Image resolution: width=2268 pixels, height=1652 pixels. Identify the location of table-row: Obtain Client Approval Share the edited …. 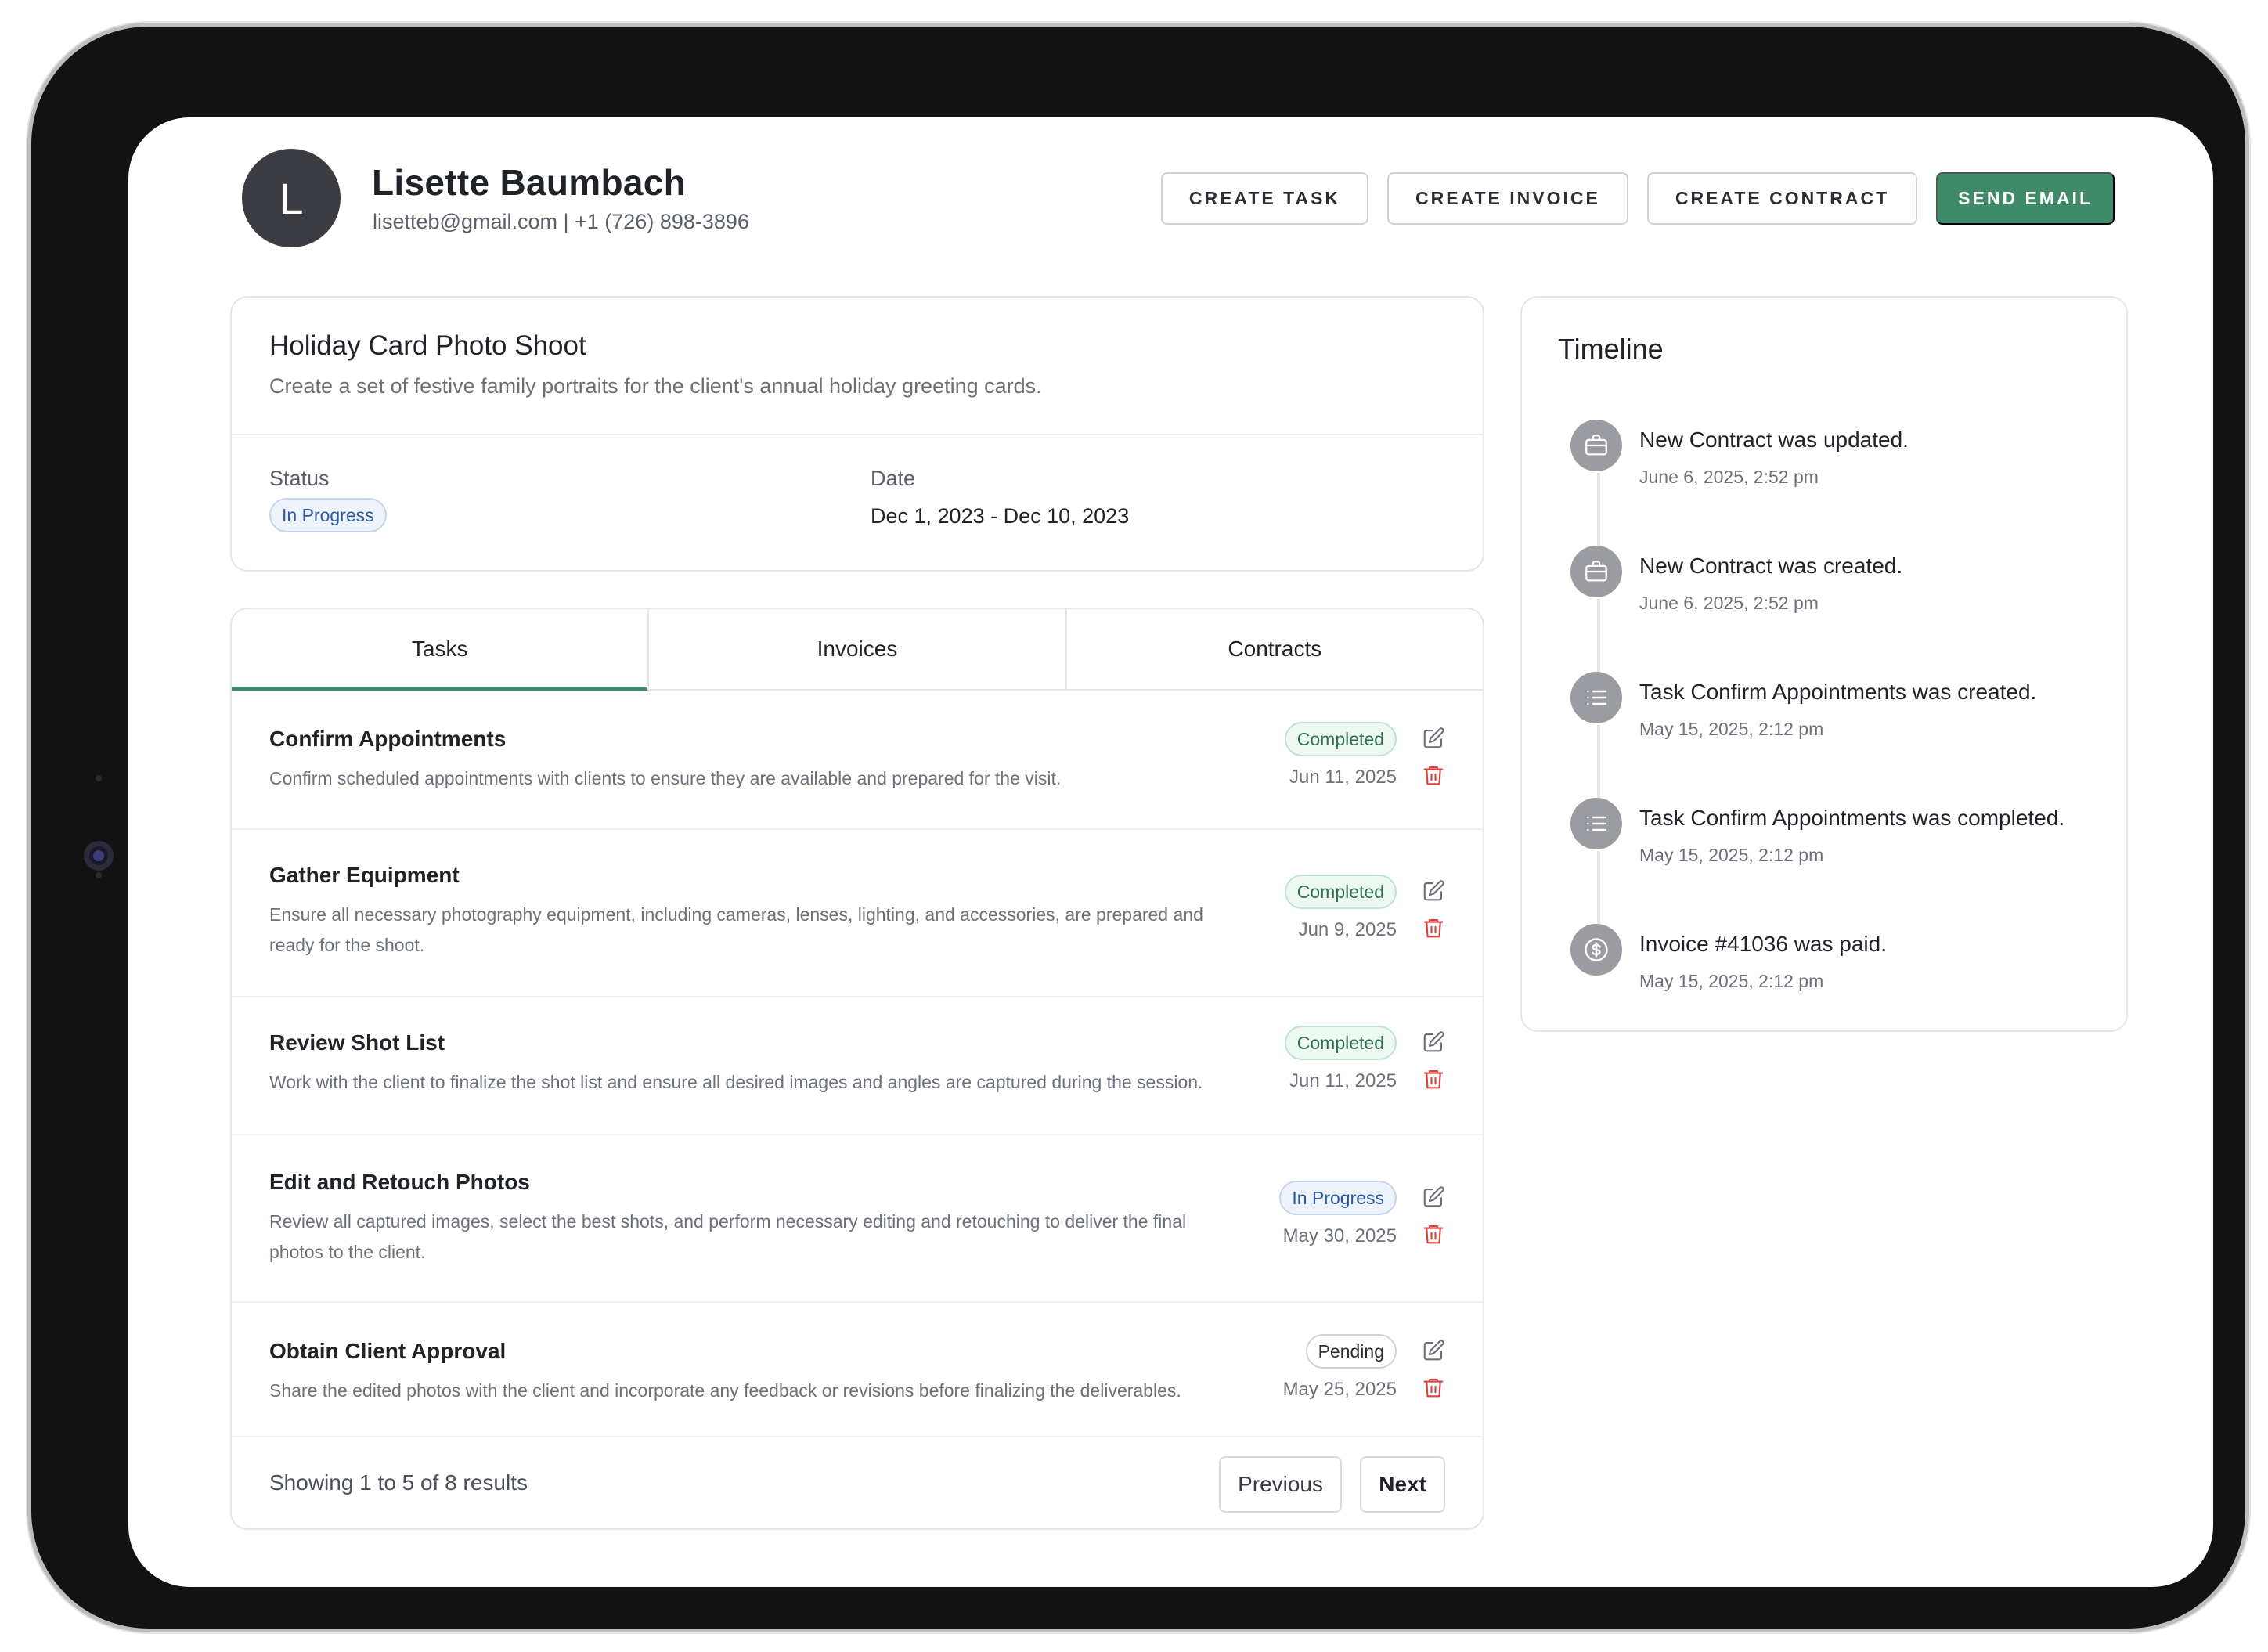
(858, 1370).